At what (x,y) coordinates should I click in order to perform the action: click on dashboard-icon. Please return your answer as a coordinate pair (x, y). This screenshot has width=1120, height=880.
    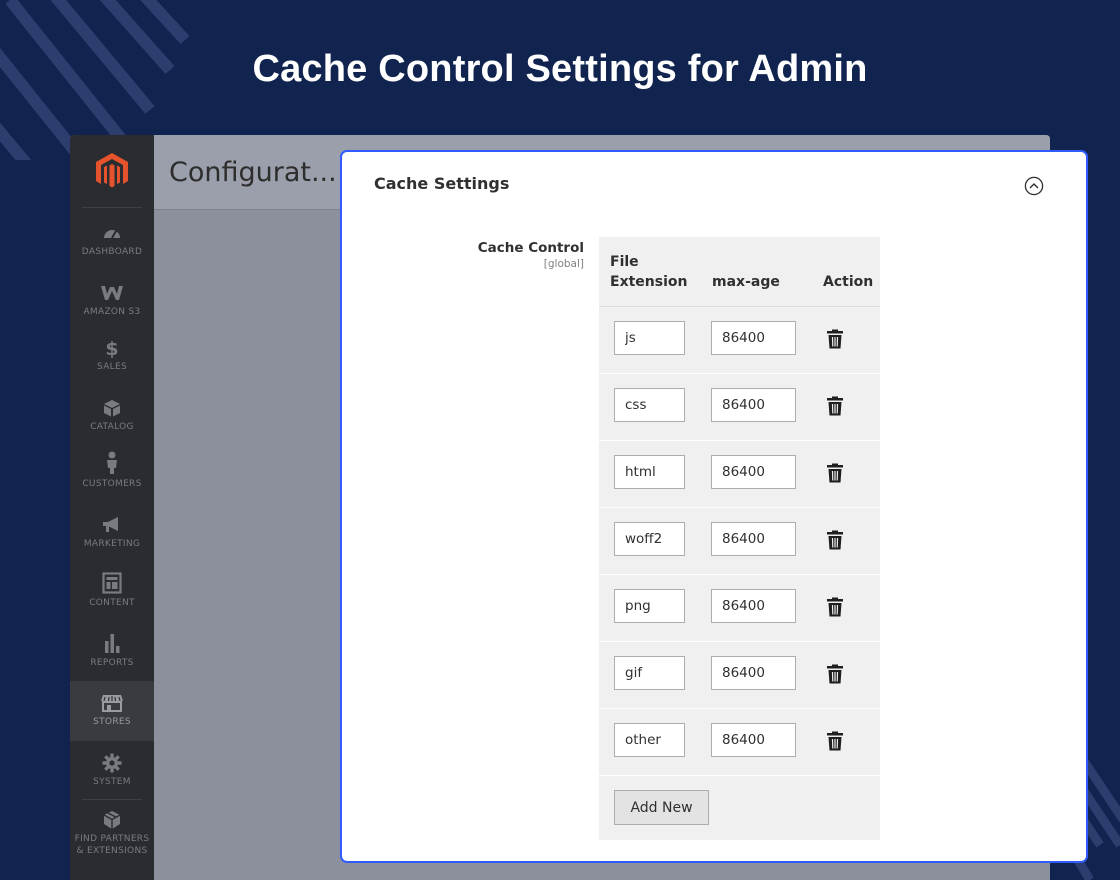
    Looking at the image, I should click on (112, 234).